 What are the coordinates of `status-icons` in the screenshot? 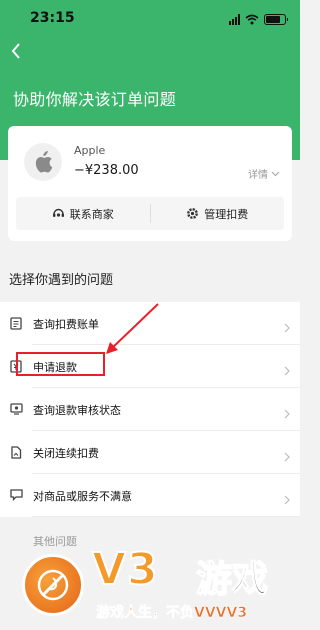 It's located at (258, 19).